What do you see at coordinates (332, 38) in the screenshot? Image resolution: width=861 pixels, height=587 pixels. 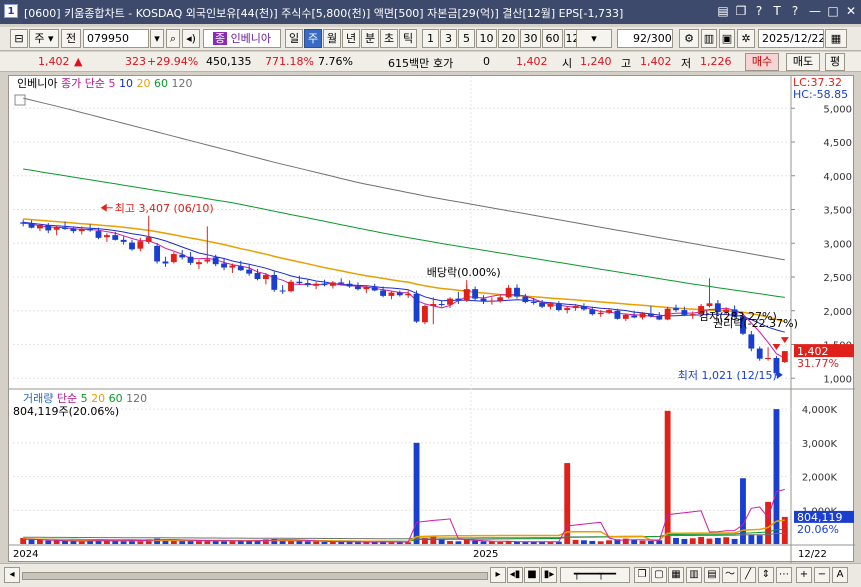 I see `period-tab: 월` at bounding box center [332, 38].